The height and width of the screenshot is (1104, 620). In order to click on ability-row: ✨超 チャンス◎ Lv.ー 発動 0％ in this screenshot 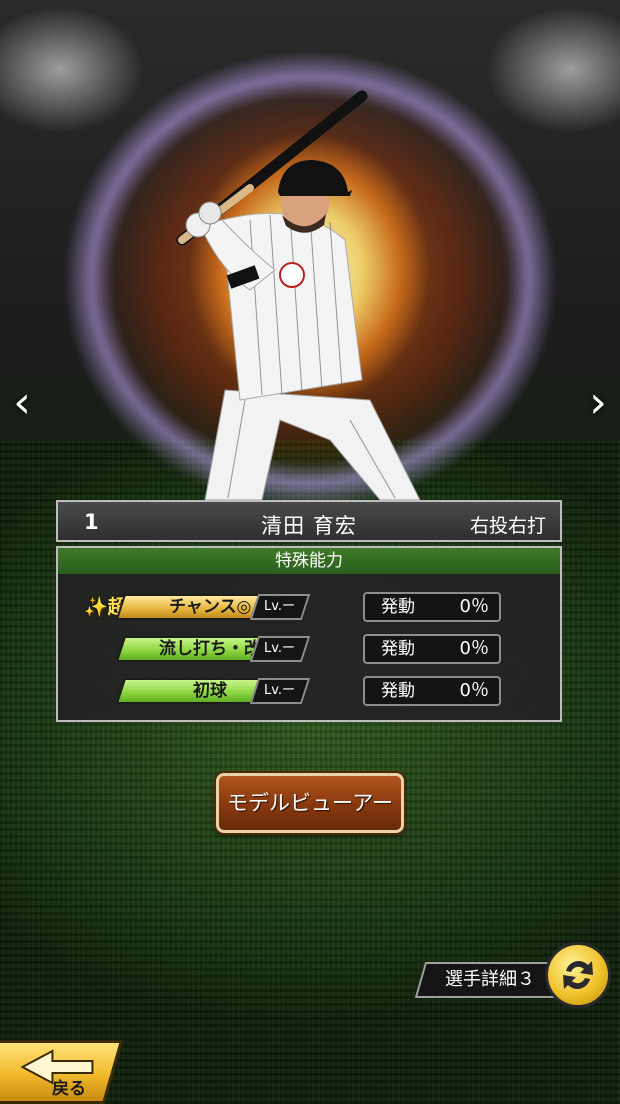, I will do `click(309, 607)`.